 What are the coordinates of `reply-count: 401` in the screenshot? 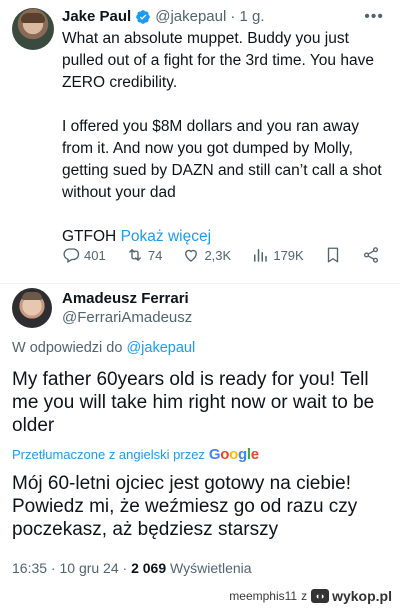 It's located at (95, 255).